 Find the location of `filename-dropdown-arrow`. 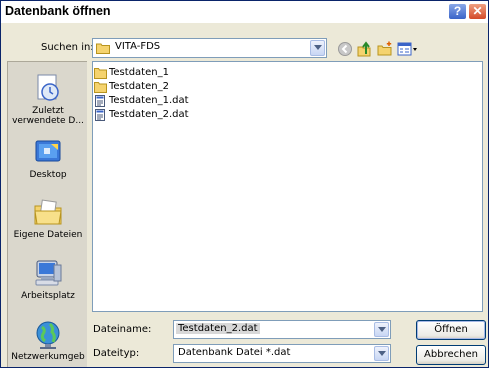

filename-dropdown-arrow is located at coordinates (381, 329).